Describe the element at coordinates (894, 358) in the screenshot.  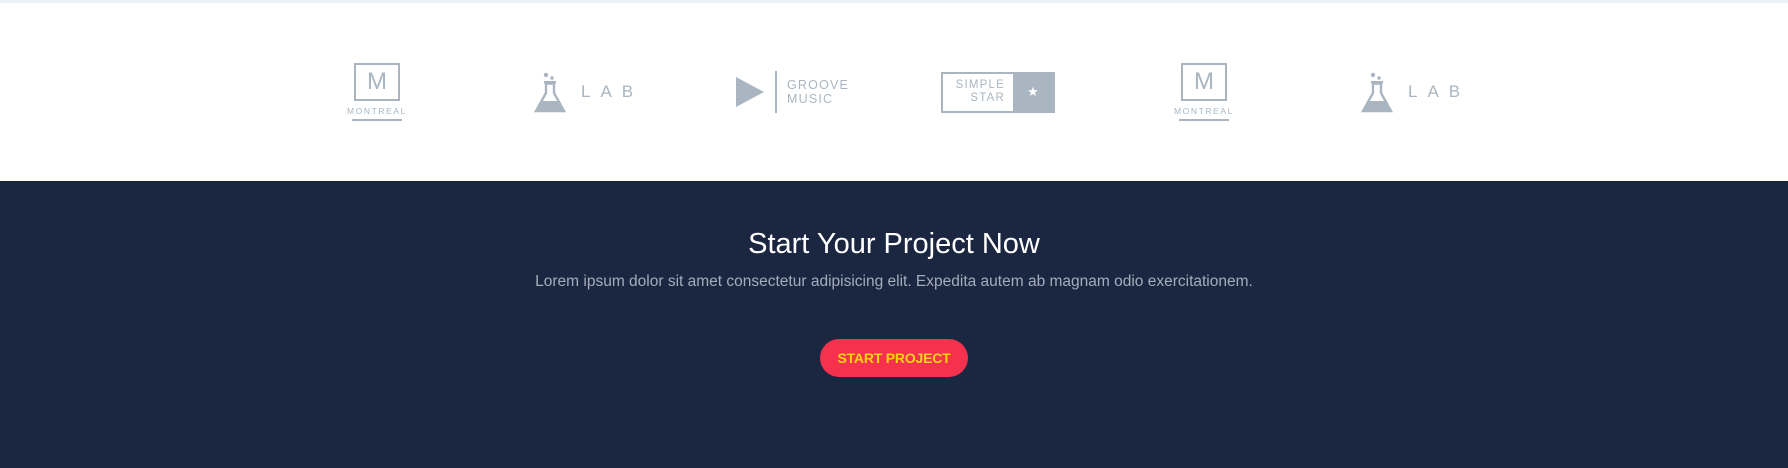
I see `start-project-button: START PROJECT` at that location.